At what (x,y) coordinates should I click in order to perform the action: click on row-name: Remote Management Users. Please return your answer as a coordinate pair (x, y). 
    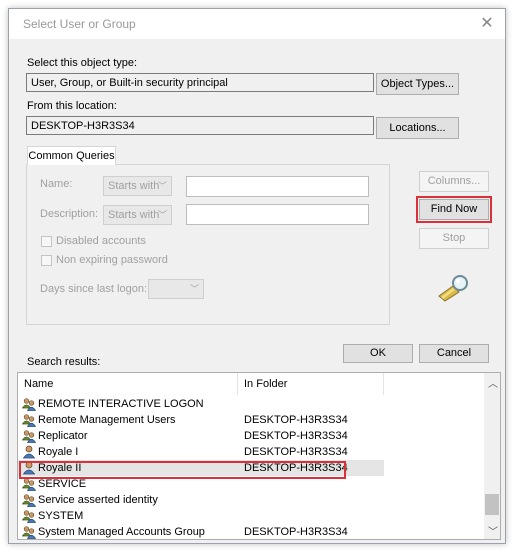
    Looking at the image, I should click on (107, 420).